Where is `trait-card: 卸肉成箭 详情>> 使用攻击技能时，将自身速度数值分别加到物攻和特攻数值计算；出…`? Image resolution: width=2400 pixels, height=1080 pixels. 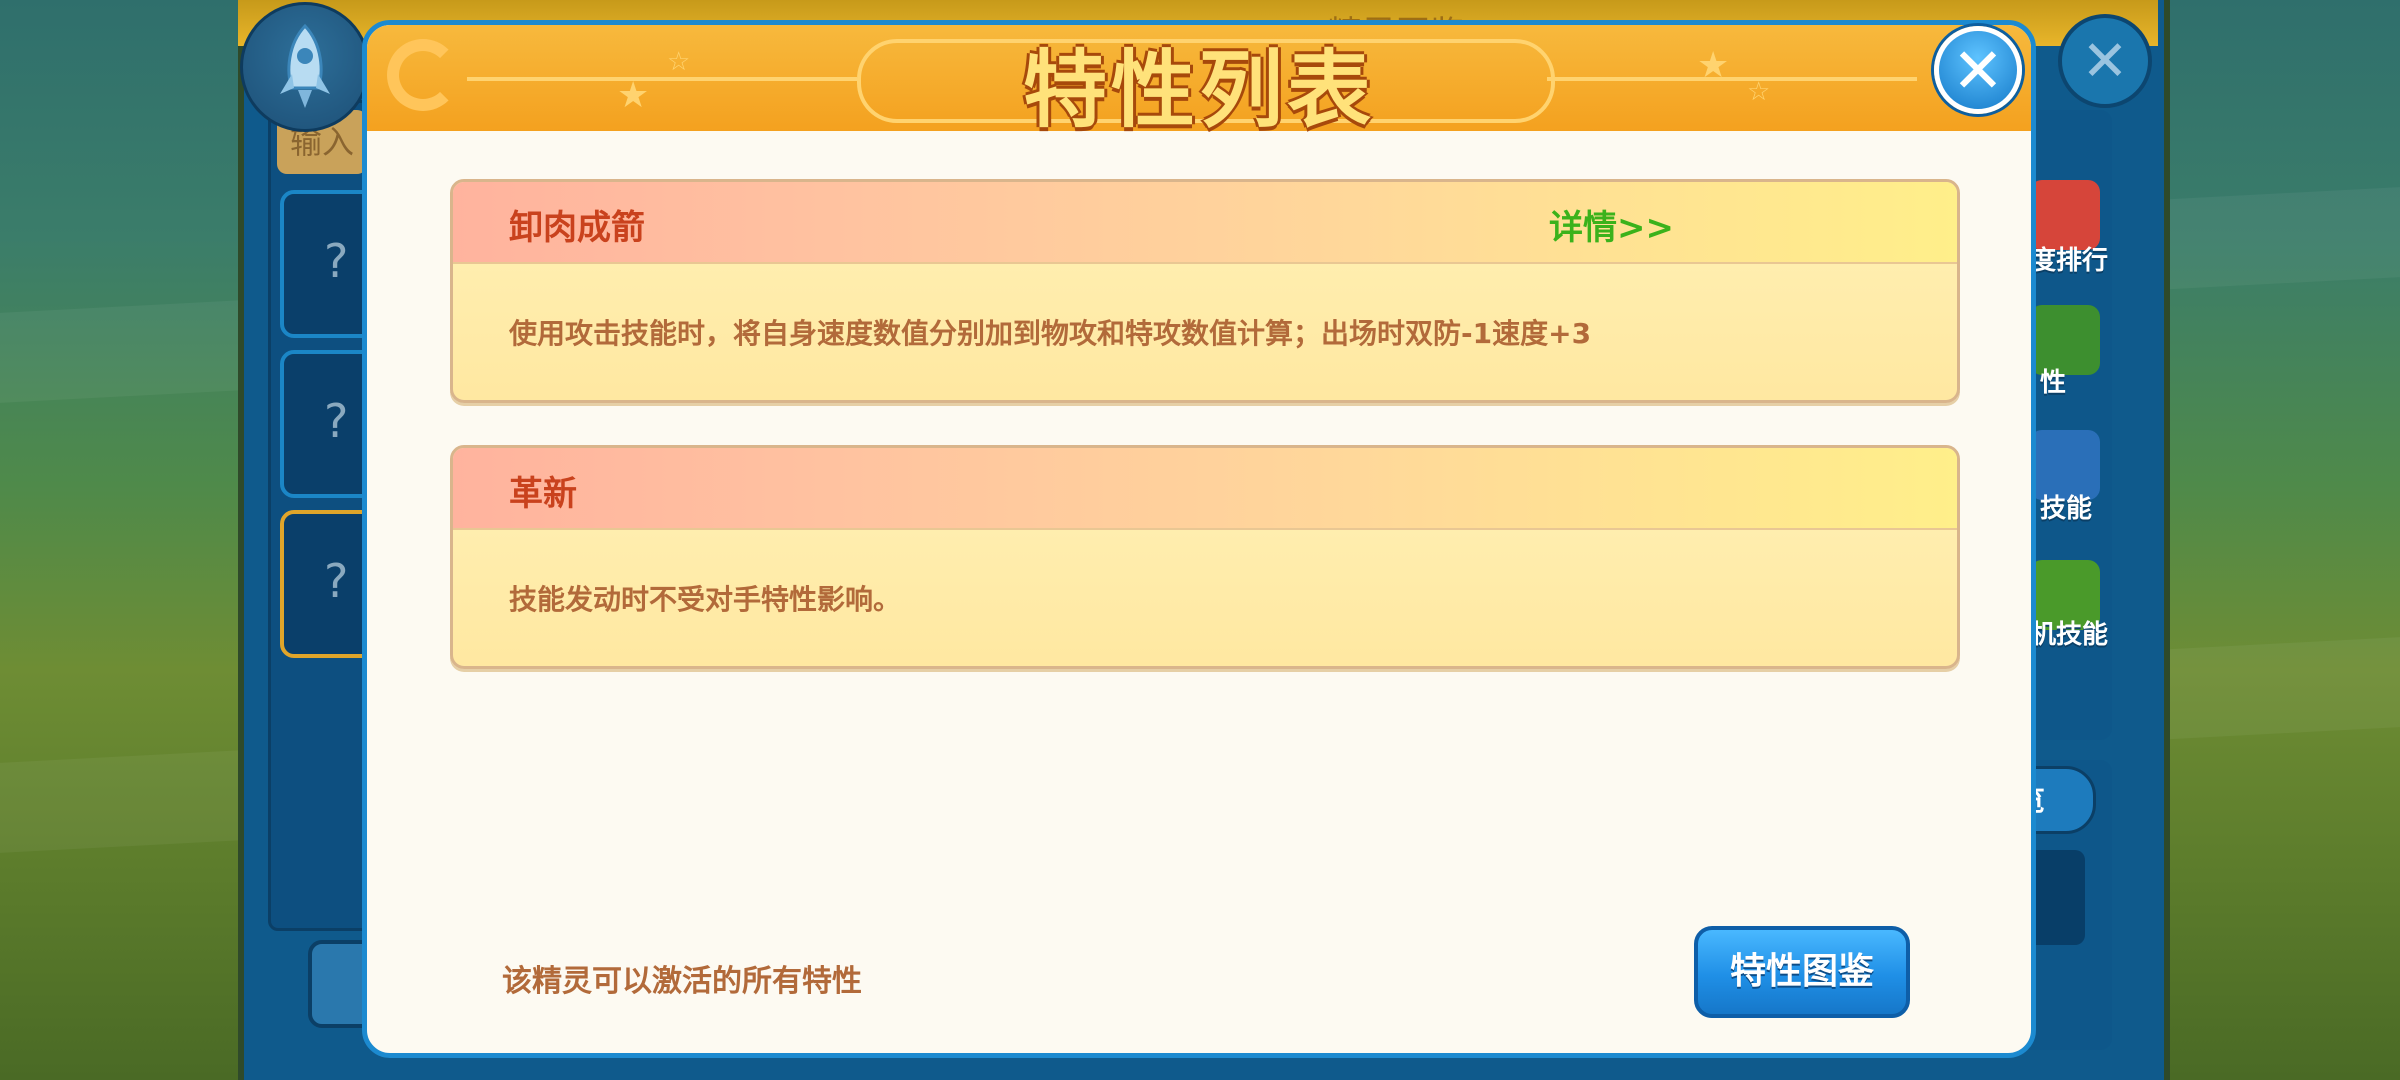
trait-card: 卸肉成箭 详情>> 使用攻击技能时，将自身速度数值分别加到物攻和特攻数值计算；出… is located at coordinates (1205, 291).